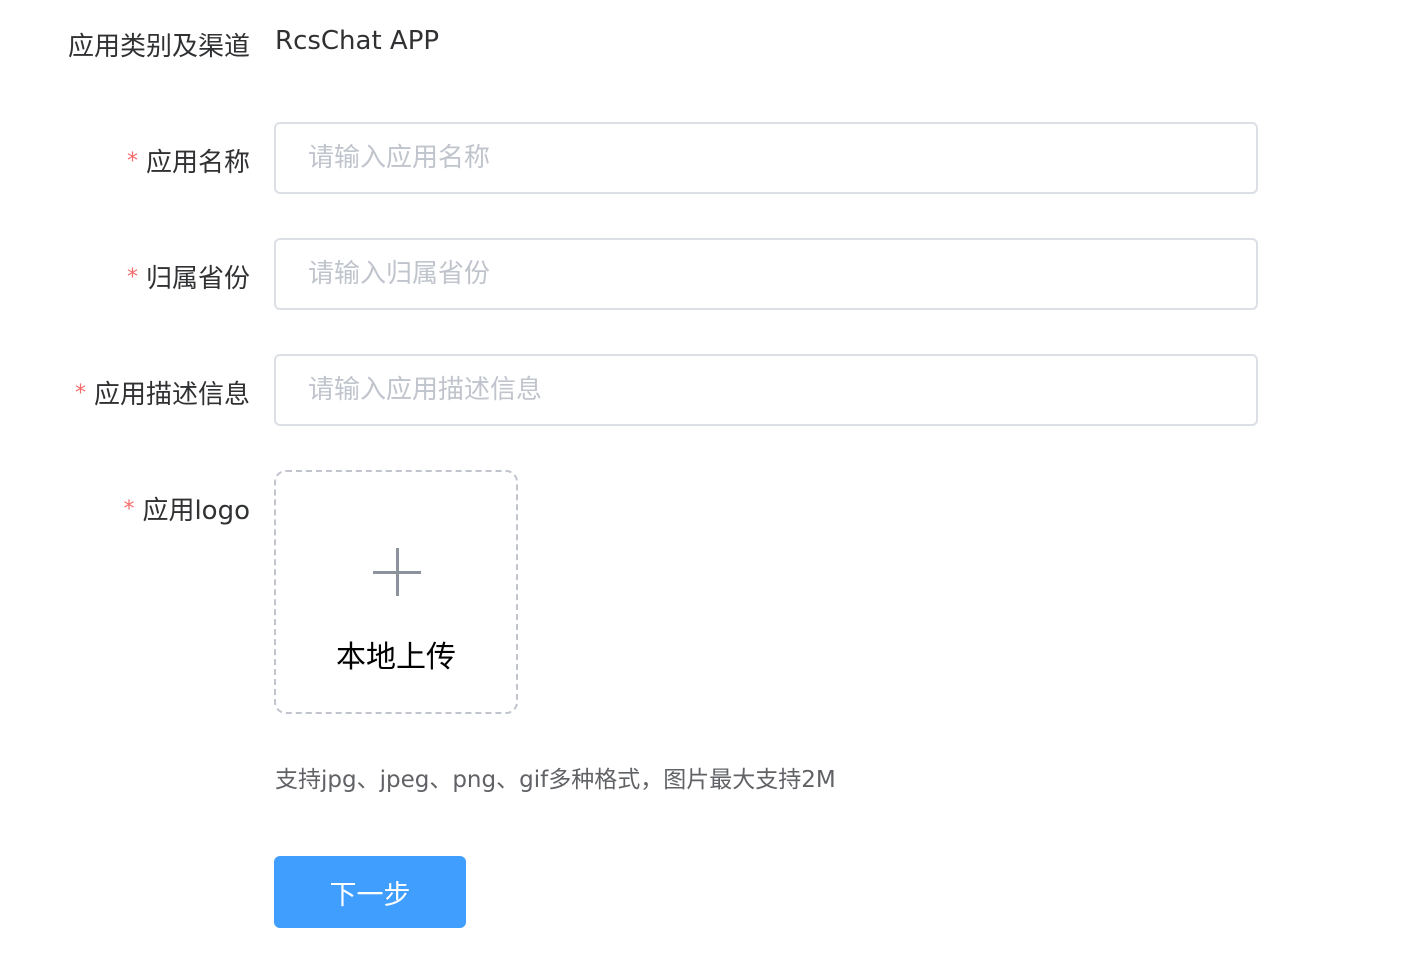 This screenshot has height=974, width=1412. I want to click on province-label: * 归属省份, so click(130, 276).